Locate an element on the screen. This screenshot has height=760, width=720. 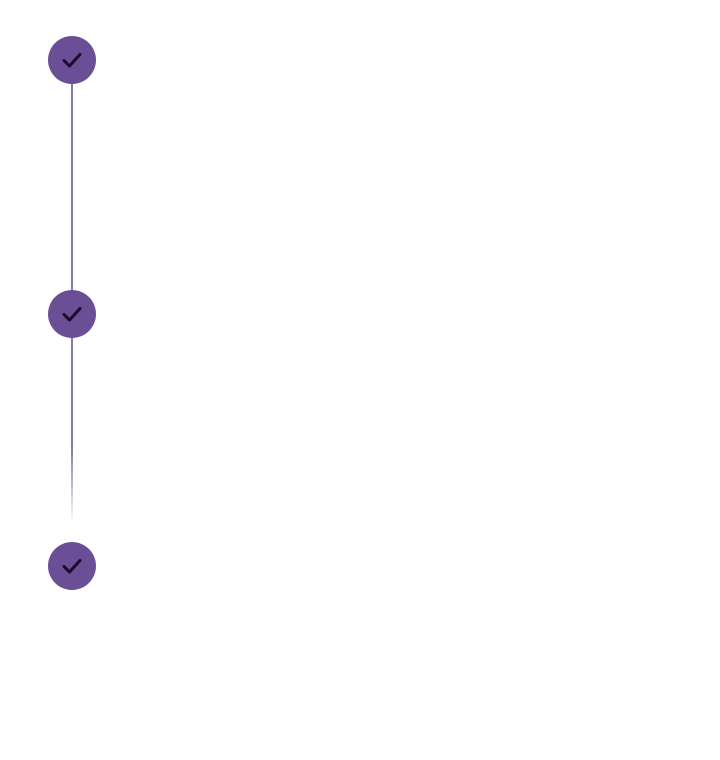
step-1-indicator is located at coordinates (72, 60).